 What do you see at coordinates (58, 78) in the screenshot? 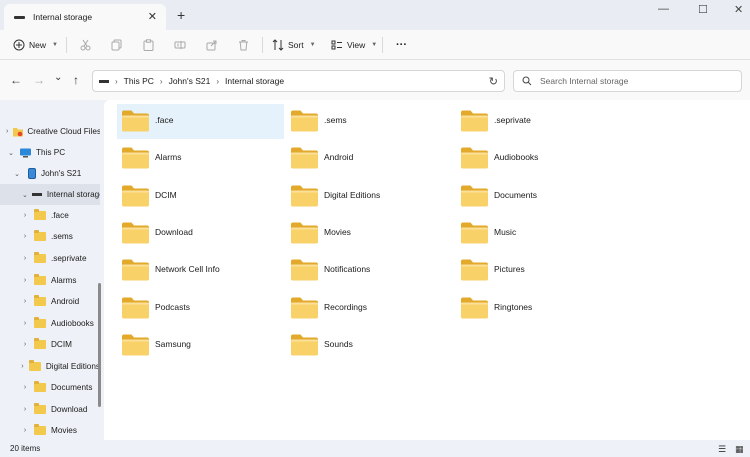
I see `recent-locations-button: ⌄` at bounding box center [58, 78].